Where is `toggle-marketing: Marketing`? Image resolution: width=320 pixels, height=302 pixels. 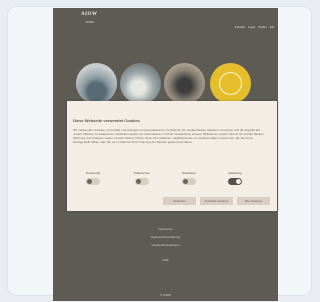 toggle-marketing: Marketing is located at coordinates (235, 181).